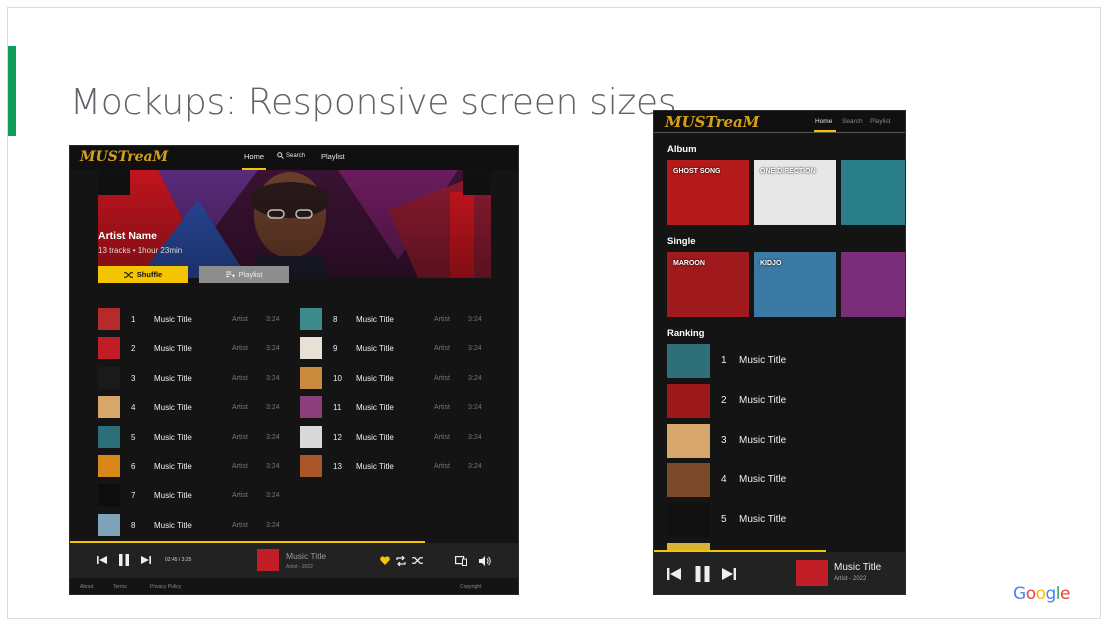  What do you see at coordinates (230, 274) in the screenshot?
I see `playlist-add-icon` at bounding box center [230, 274].